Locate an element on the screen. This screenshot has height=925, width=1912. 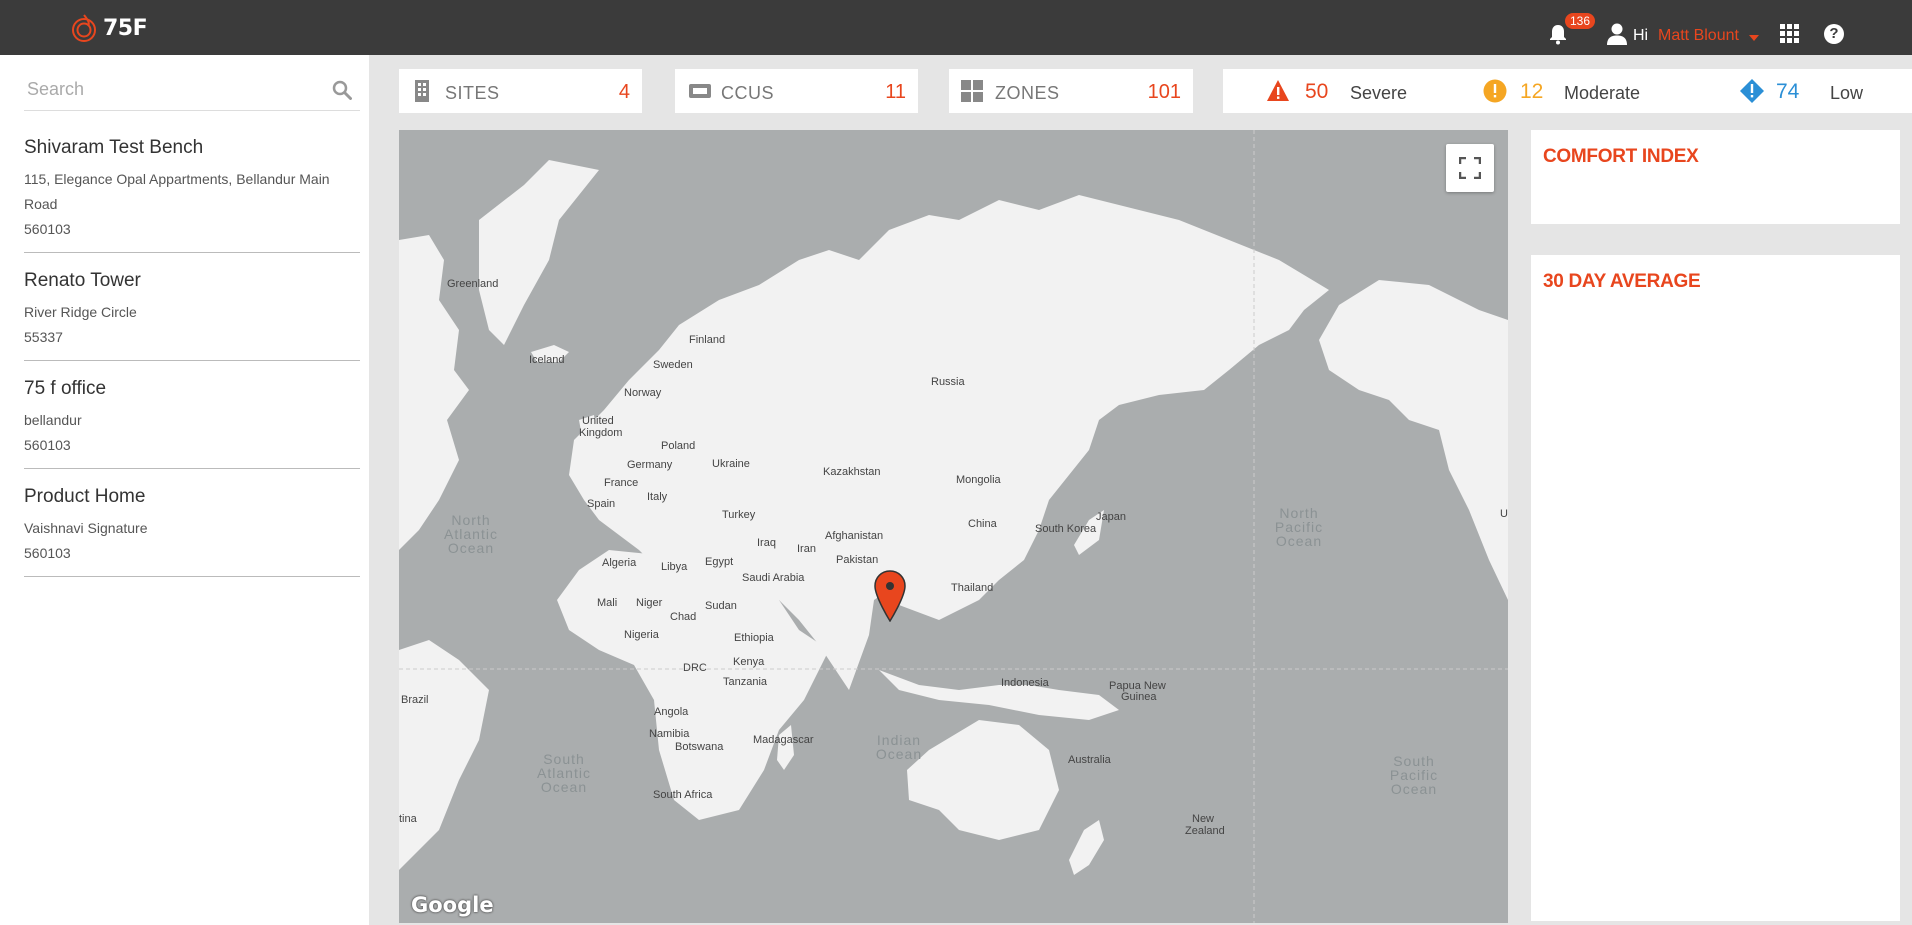
map-label: France is located at coordinates (621, 483).